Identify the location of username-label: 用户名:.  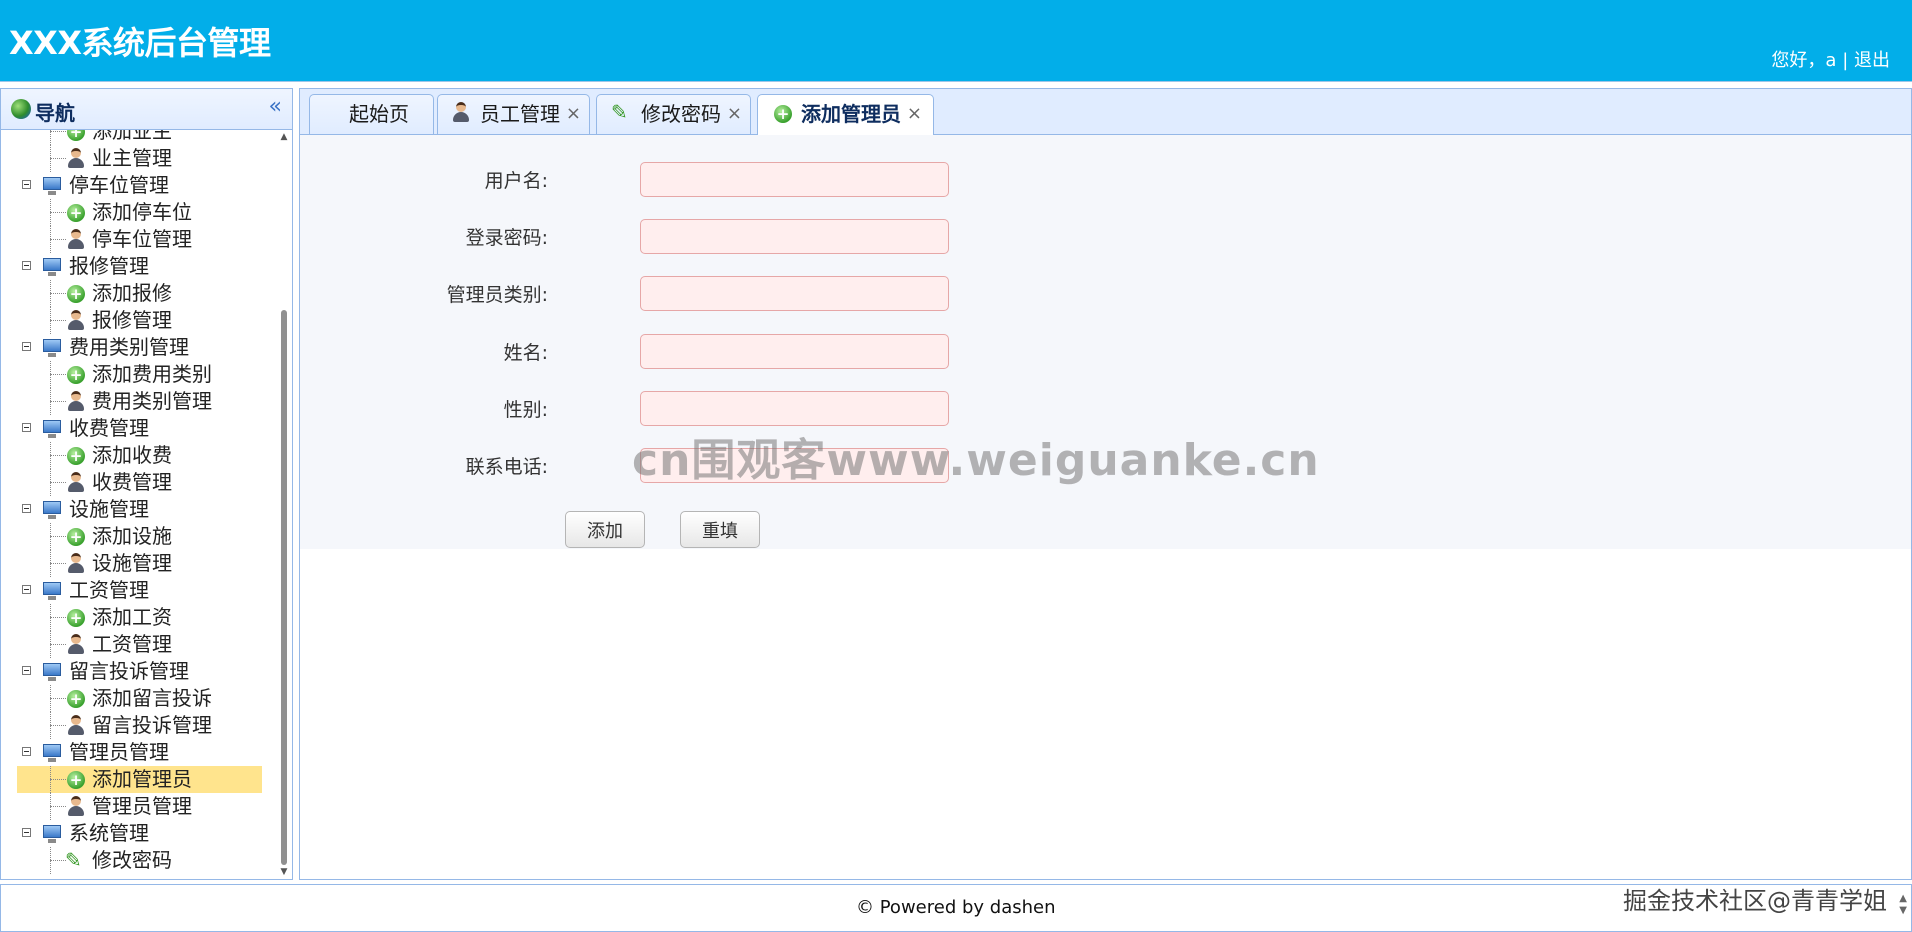
(516, 181).